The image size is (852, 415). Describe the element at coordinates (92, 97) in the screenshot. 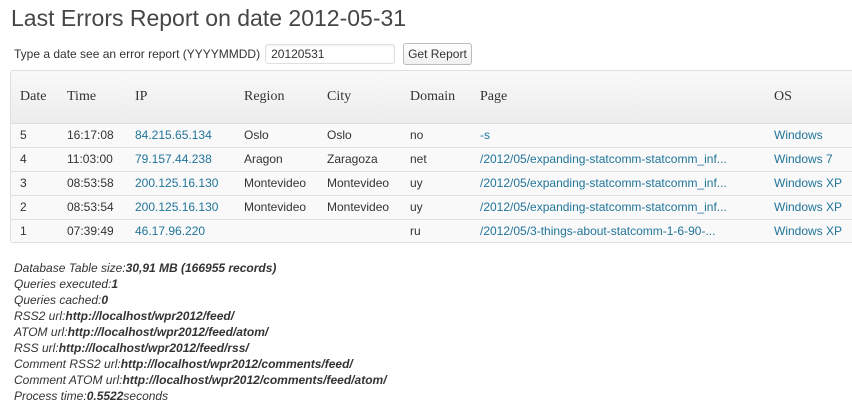

I see `column-header-time: Time` at that location.